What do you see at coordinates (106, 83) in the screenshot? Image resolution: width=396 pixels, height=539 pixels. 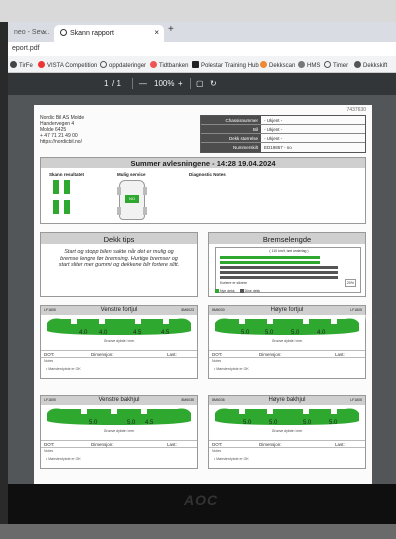 I see `page-number: 1` at bounding box center [106, 83].